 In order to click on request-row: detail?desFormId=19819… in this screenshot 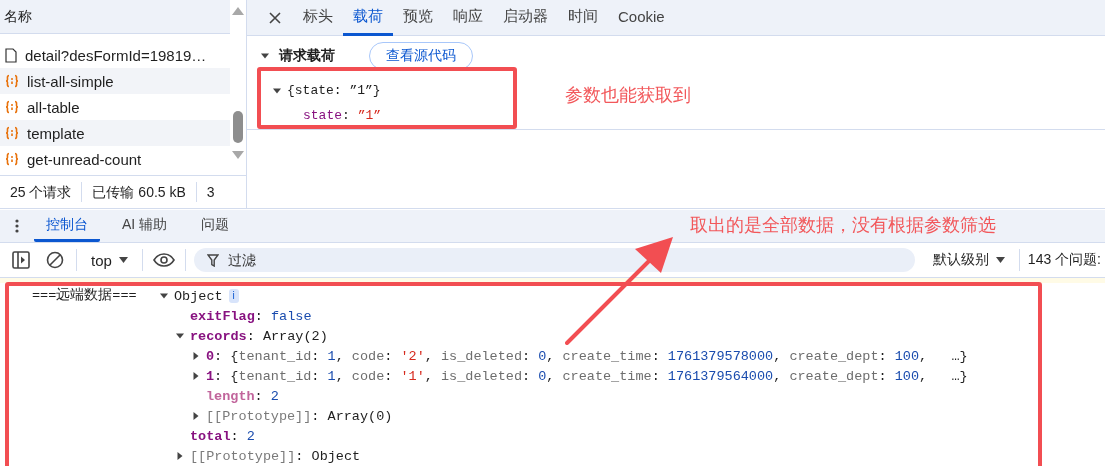, I will do `click(115, 55)`.